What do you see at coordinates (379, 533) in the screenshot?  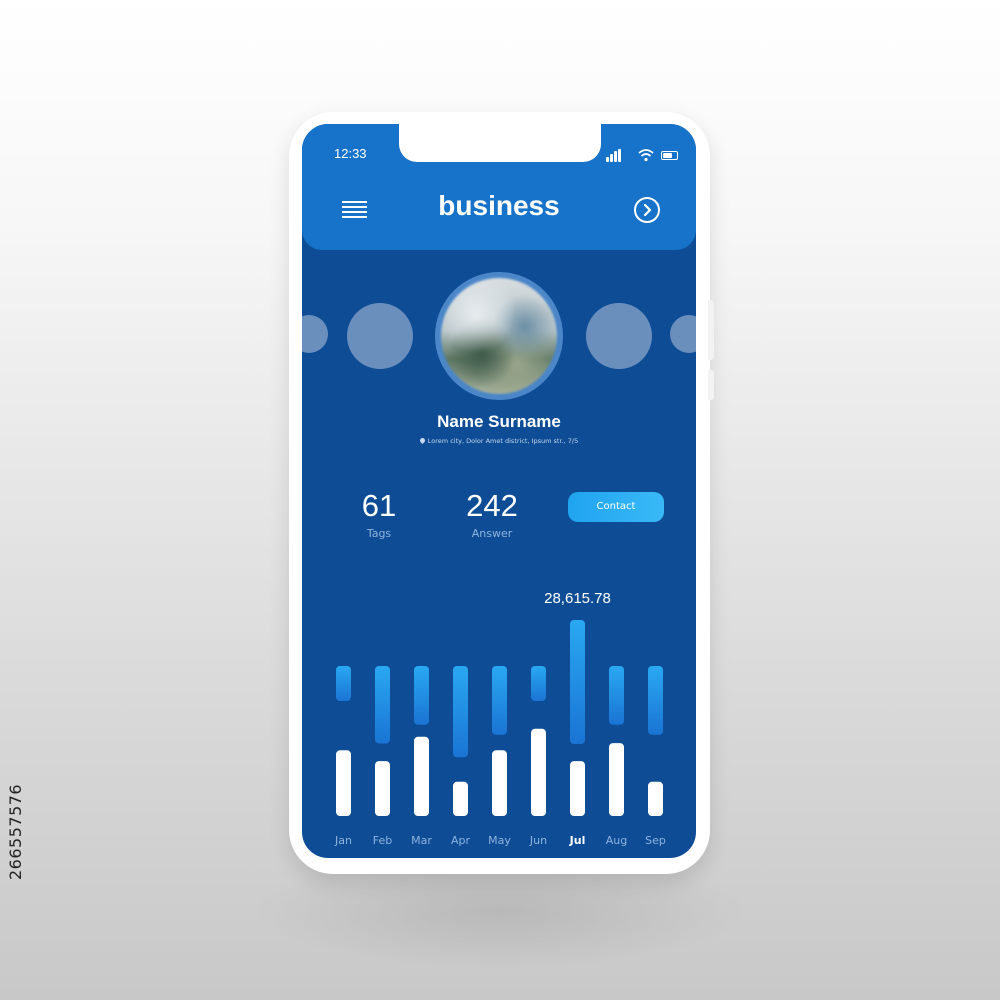 I see `tags-label: Tags` at bounding box center [379, 533].